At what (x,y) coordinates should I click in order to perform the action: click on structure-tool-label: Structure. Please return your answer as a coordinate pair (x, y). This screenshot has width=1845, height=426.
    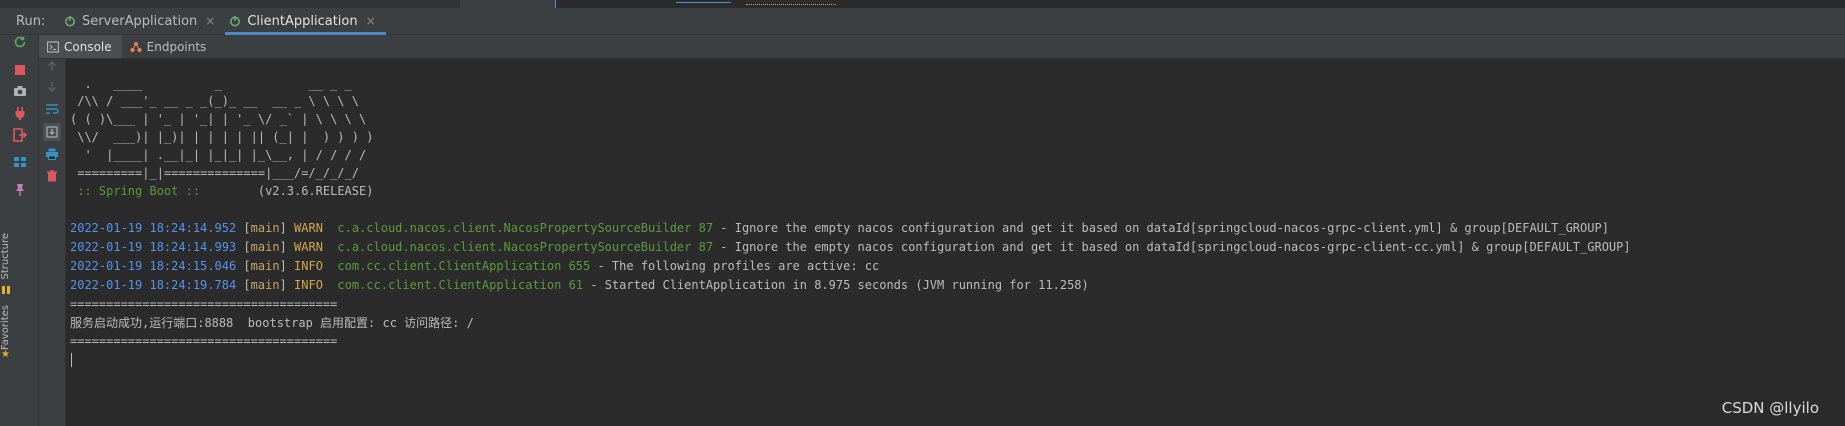
    Looking at the image, I should click on (6, 256).